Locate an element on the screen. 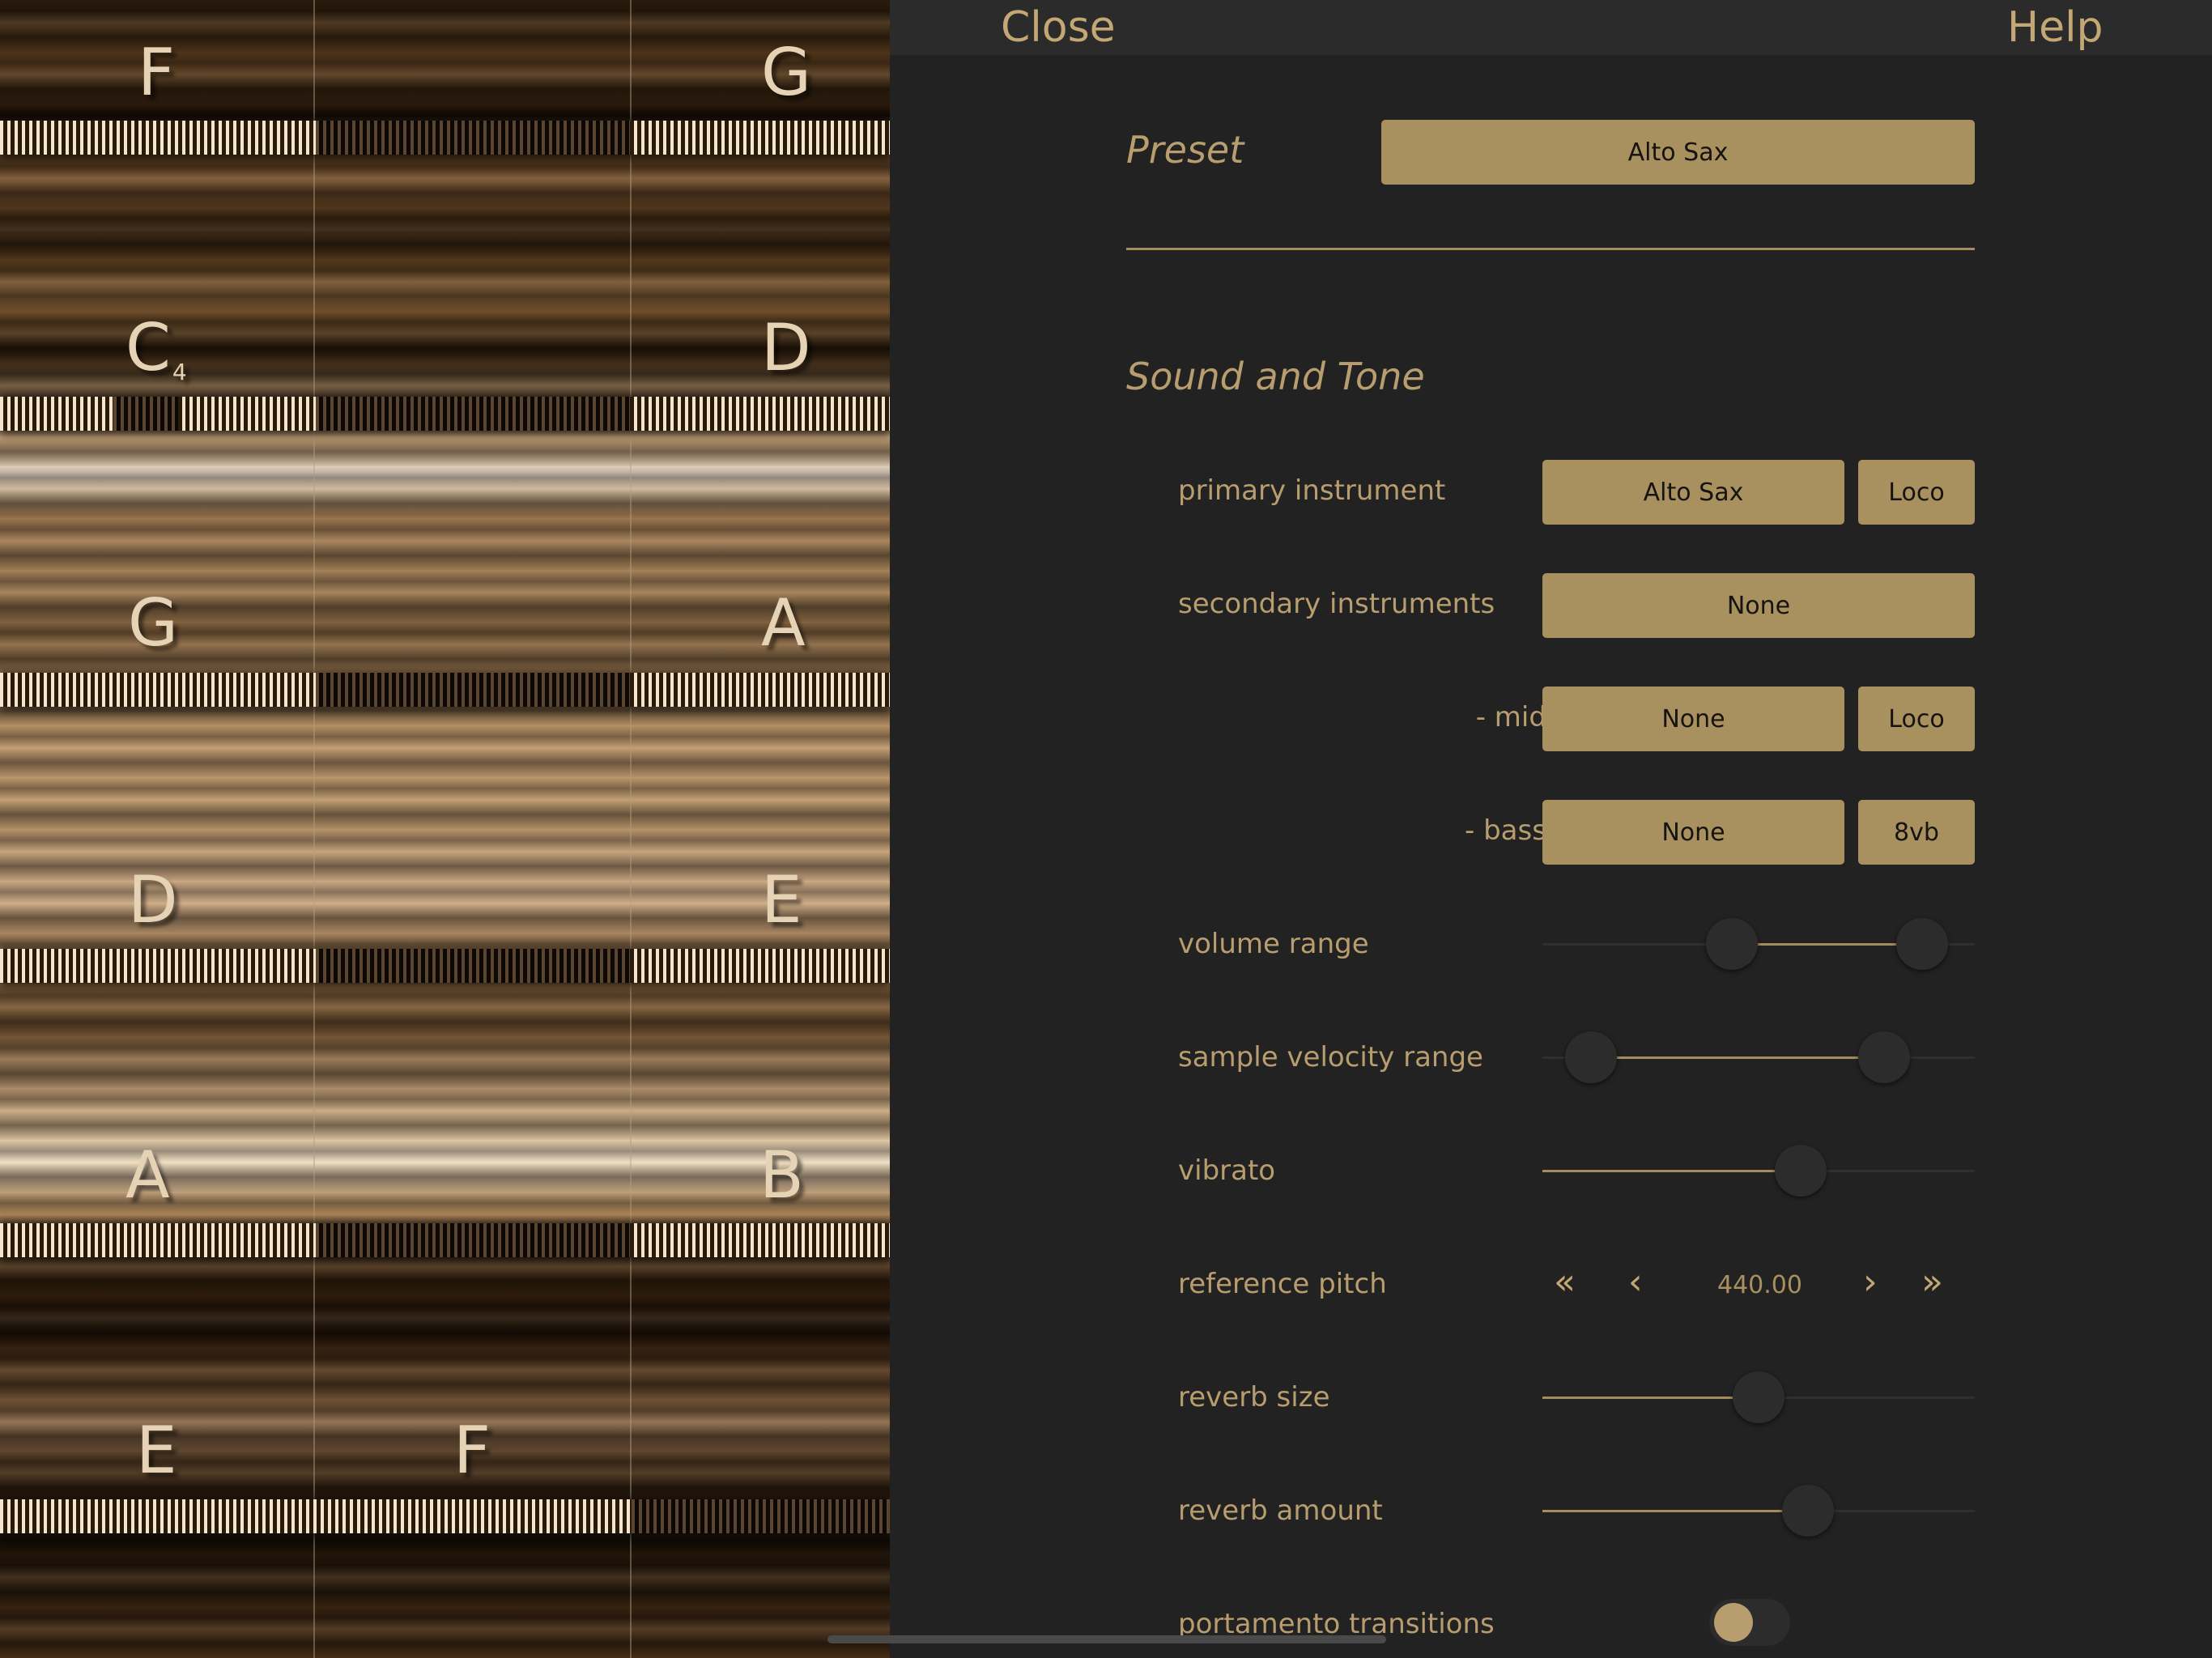  mid-articulation-button: Loco is located at coordinates (1916, 719).